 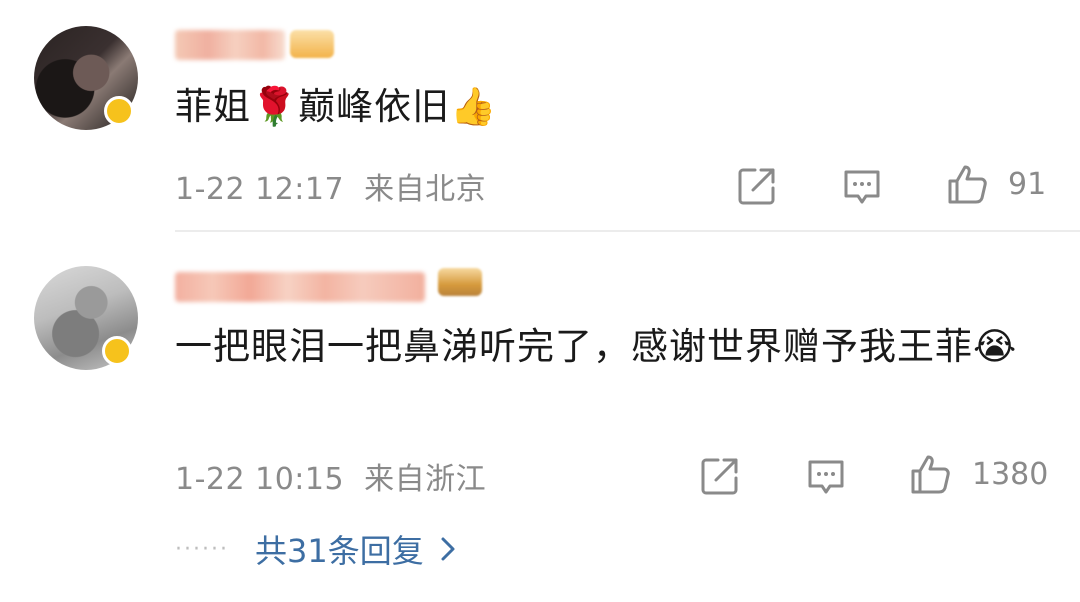 I want to click on view-replies-link: ······ 共31条回复, so click(x=316, y=549).